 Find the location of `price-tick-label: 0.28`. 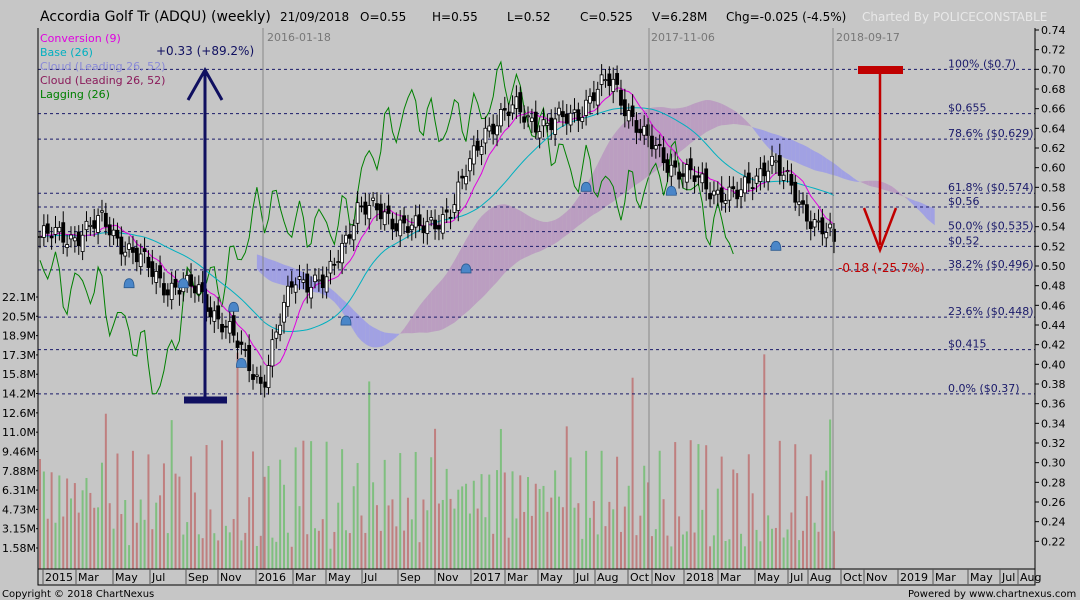

price-tick-label: 0.28 is located at coordinates (1053, 482).